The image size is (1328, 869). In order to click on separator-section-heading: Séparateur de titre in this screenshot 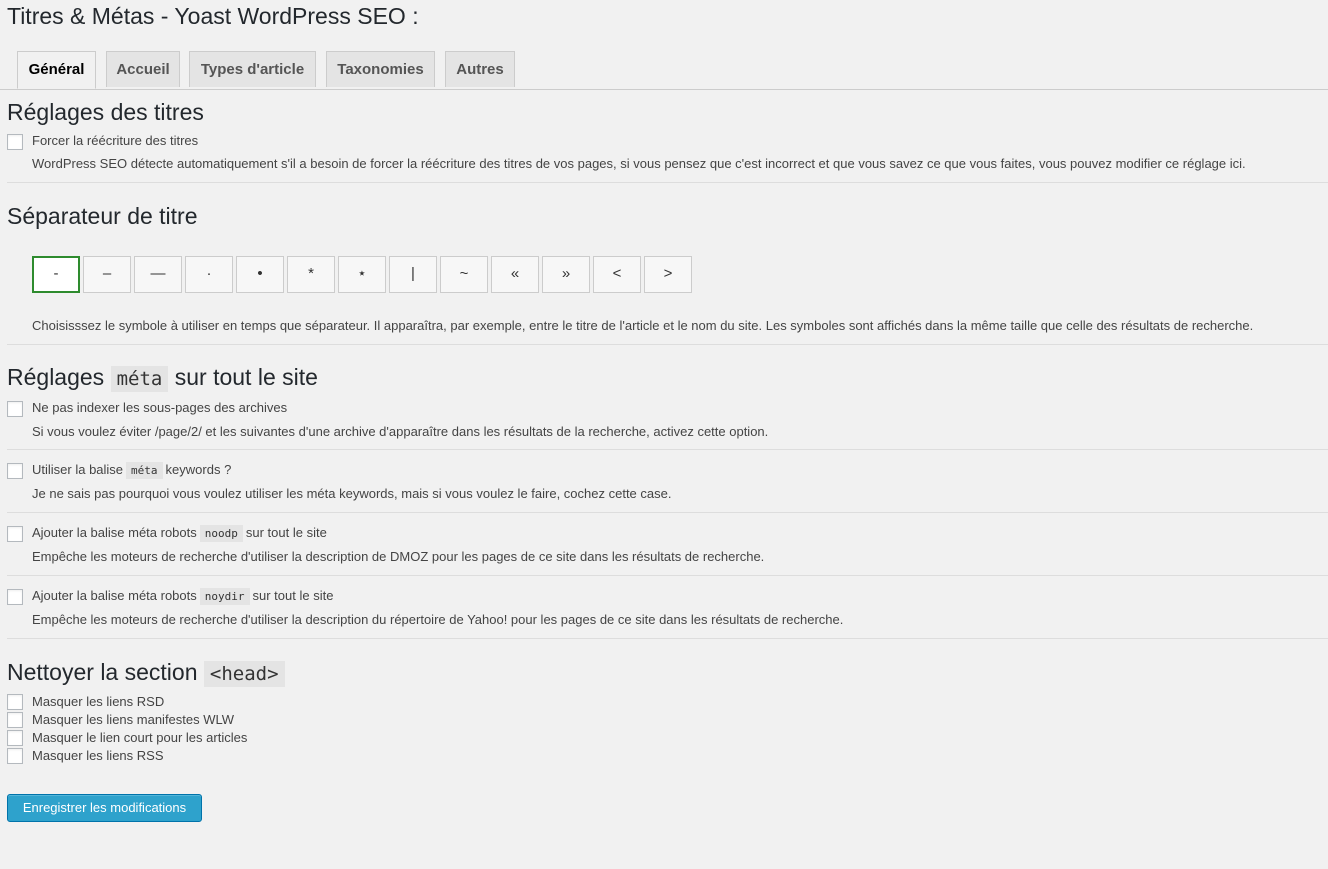, I will do `click(102, 216)`.